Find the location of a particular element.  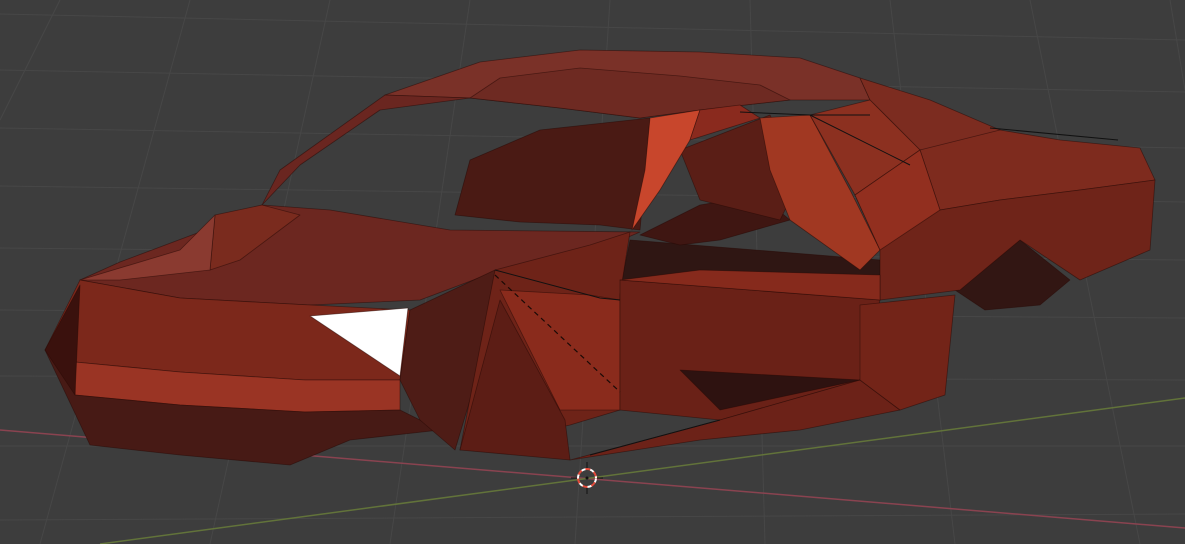

interior-back-wall-face is located at coordinates (552, 174).